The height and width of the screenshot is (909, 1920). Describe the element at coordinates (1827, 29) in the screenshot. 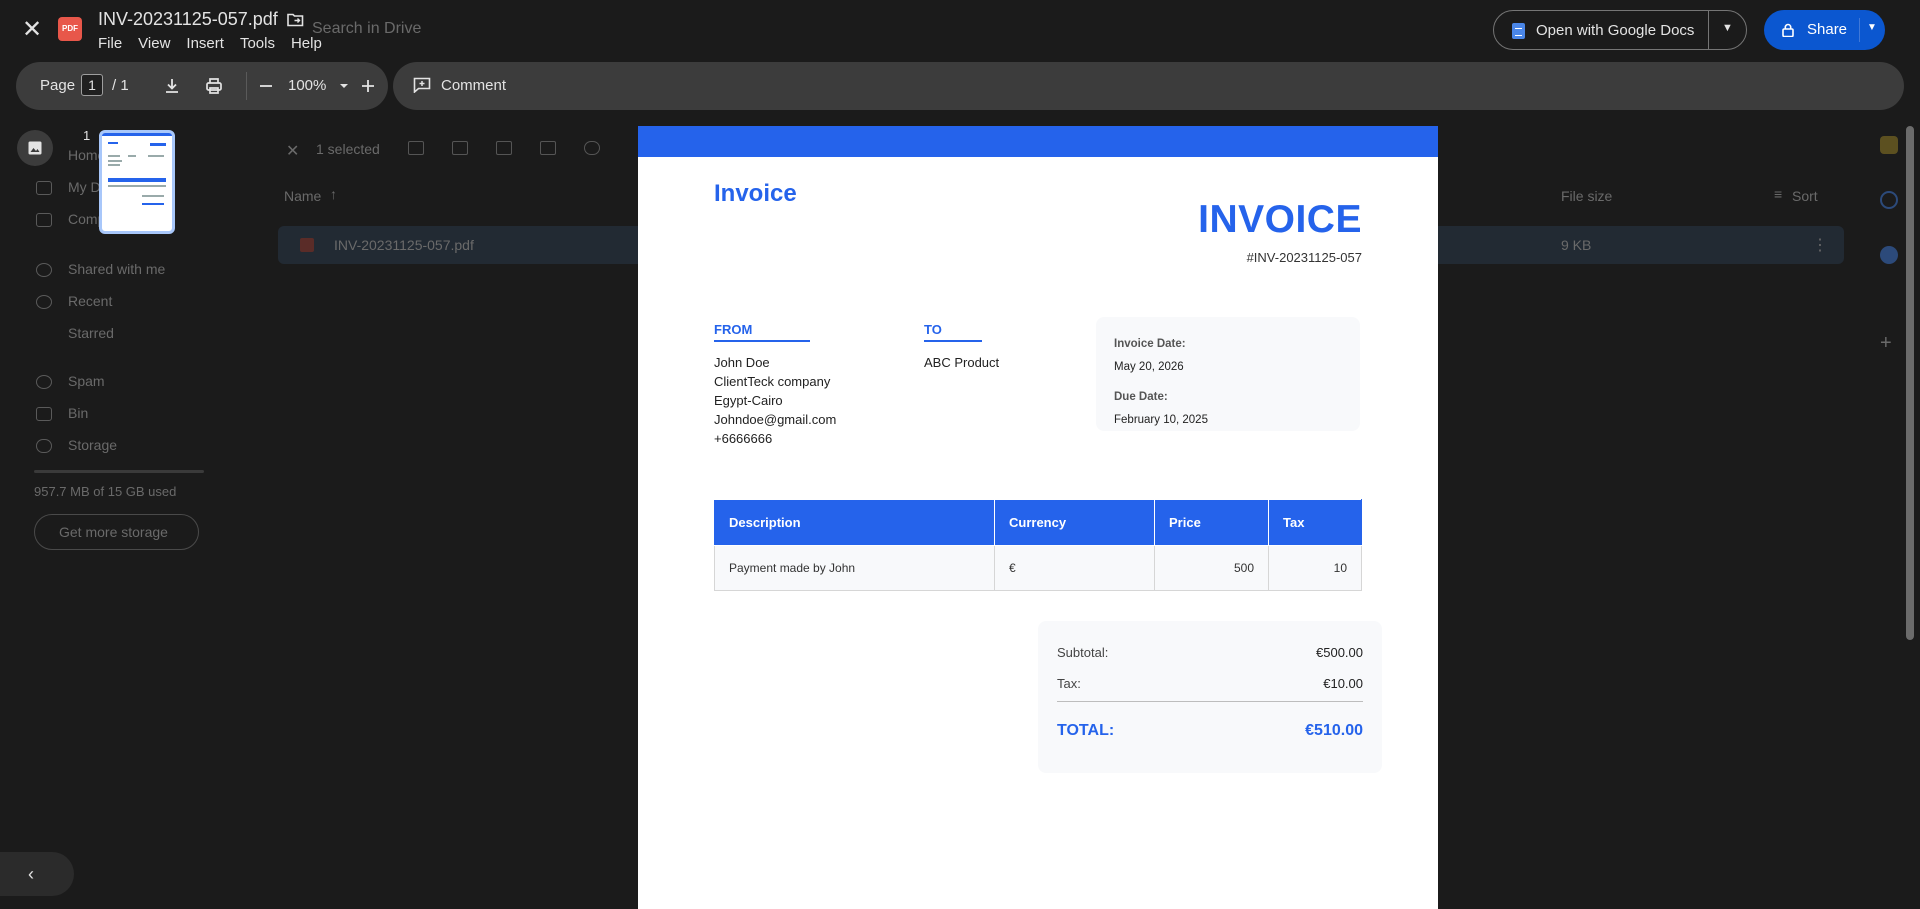

I see `share-label: Share` at that location.